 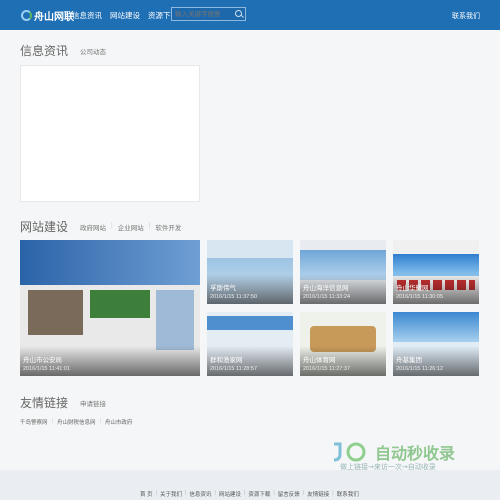 I want to click on top-bar: 舟山网联 信息资讯 网站建设 资源下载 联系我们, so click(x=250, y=15).